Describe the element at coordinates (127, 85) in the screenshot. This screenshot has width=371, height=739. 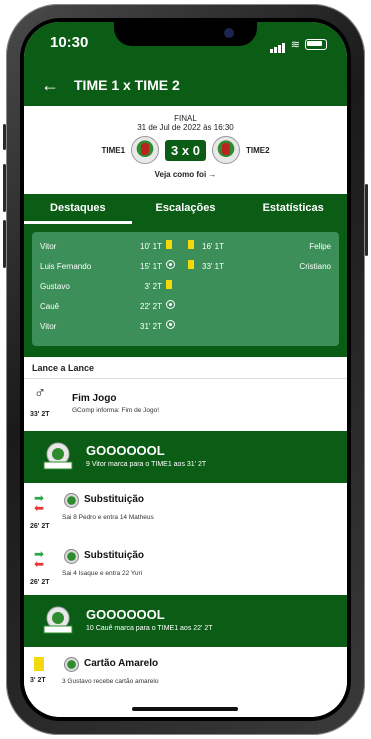
I see `page-title: TIME 1 x TIME 2` at that location.